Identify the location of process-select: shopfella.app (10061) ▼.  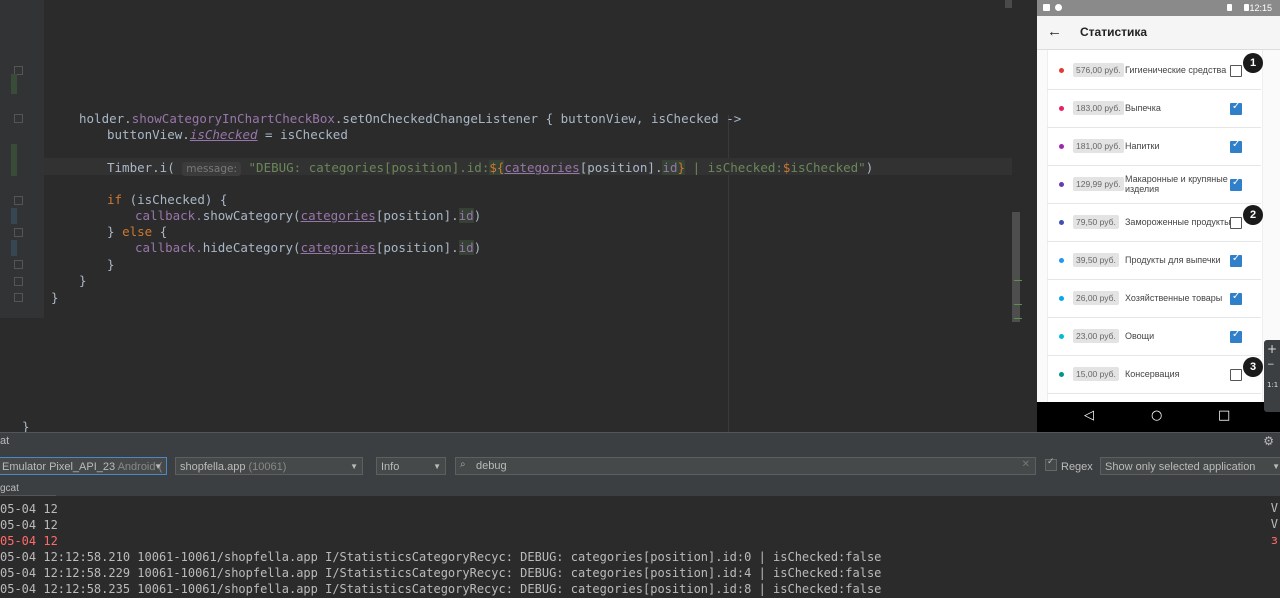
(269, 466).